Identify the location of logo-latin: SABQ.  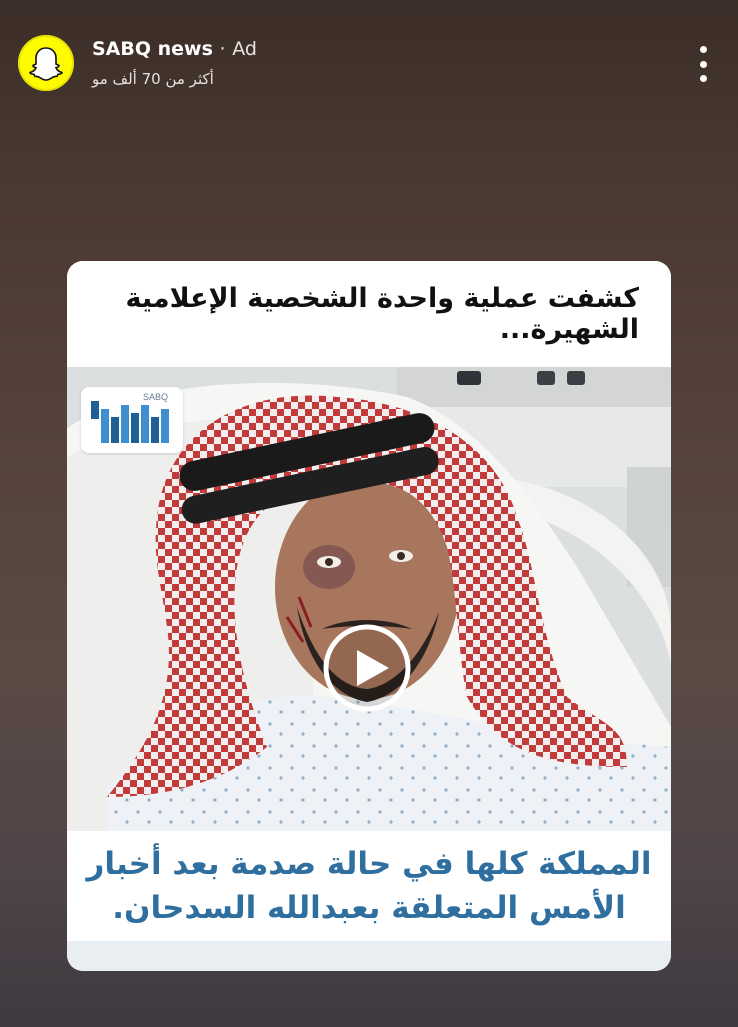
(155, 397).